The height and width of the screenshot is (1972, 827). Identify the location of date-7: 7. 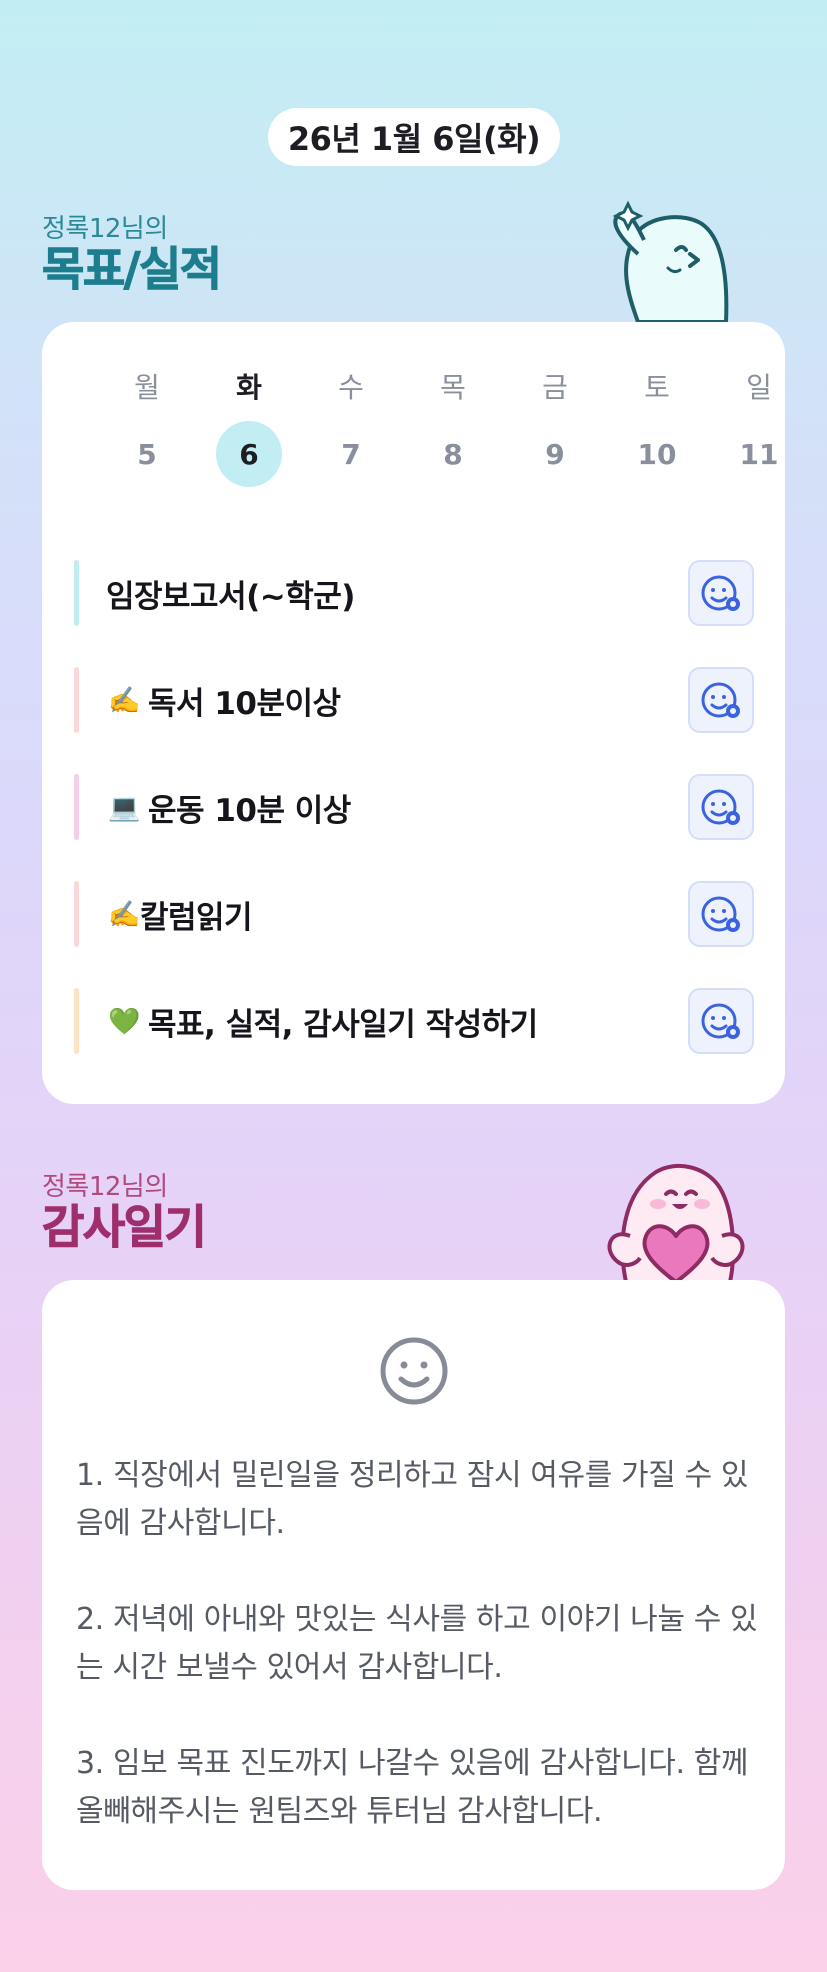
(351, 454).